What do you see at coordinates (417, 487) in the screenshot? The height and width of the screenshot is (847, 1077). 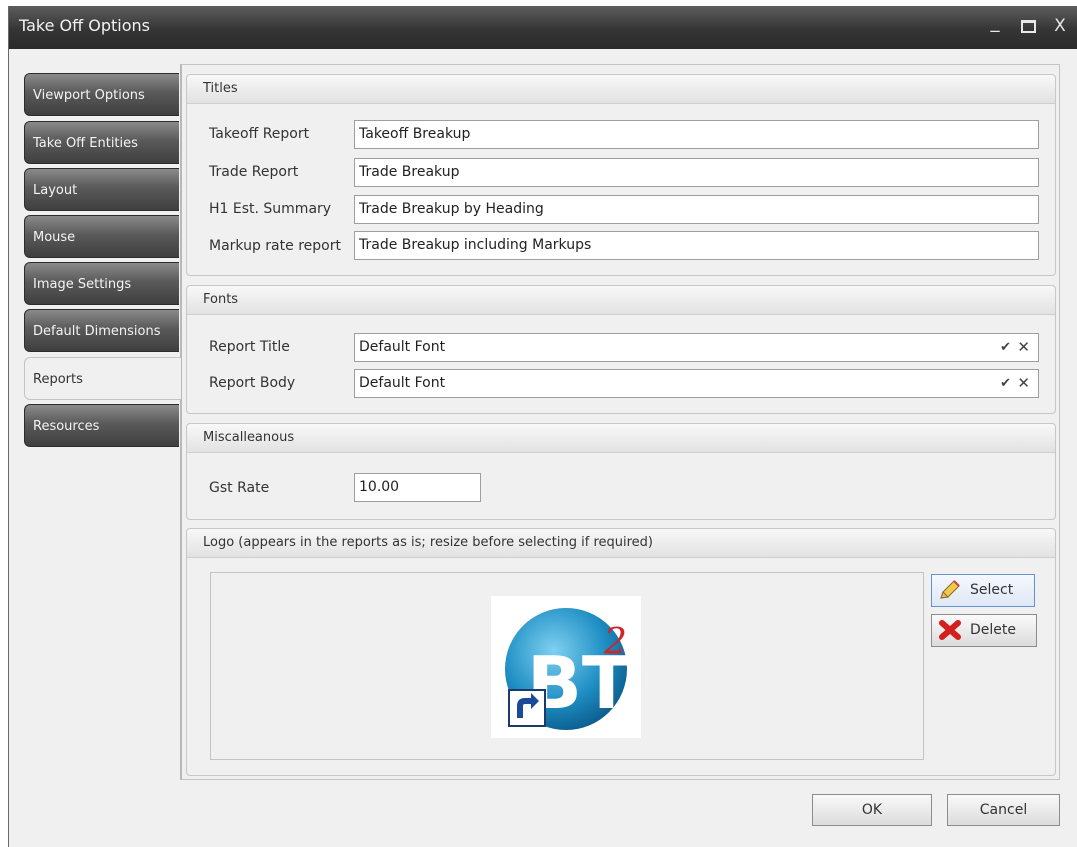 I see `gst-rate-input: 10.00` at bounding box center [417, 487].